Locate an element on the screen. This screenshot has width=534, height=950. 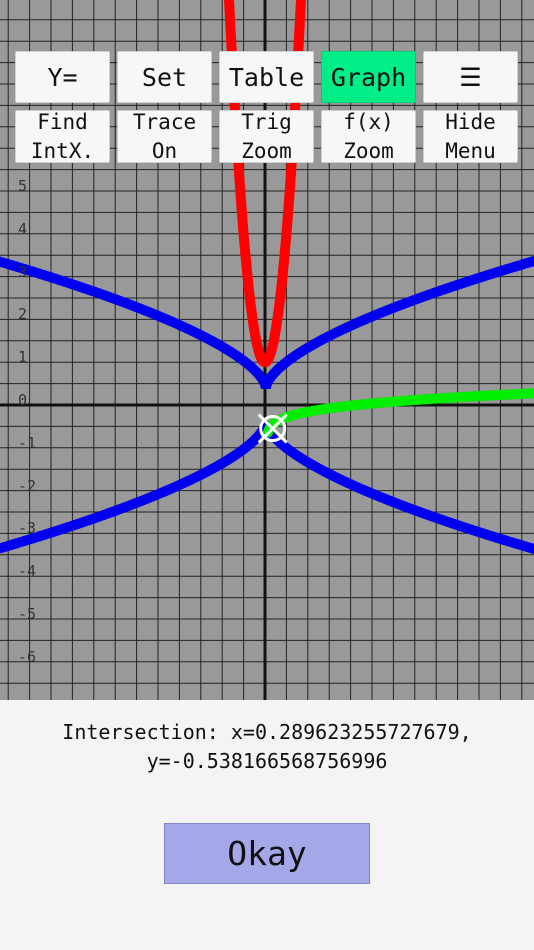
y-tick-label: 3 is located at coordinates (23, 271).